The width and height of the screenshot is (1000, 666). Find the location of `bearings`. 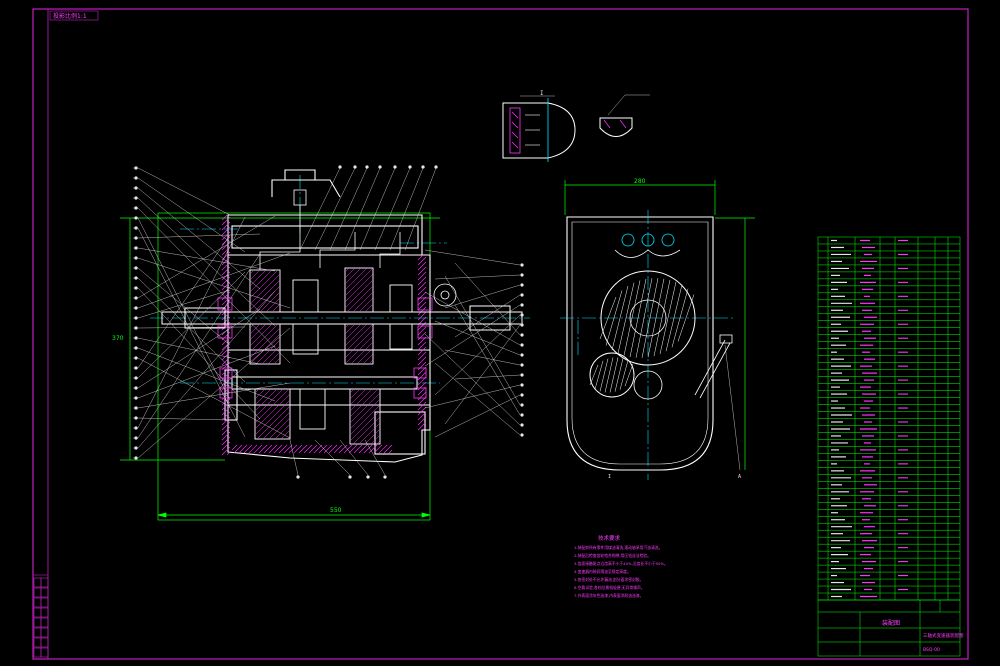

bearings is located at coordinates (337, 341).